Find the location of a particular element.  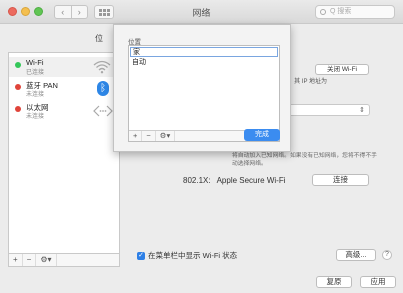

wifi-icon is located at coordinates (102, 67).